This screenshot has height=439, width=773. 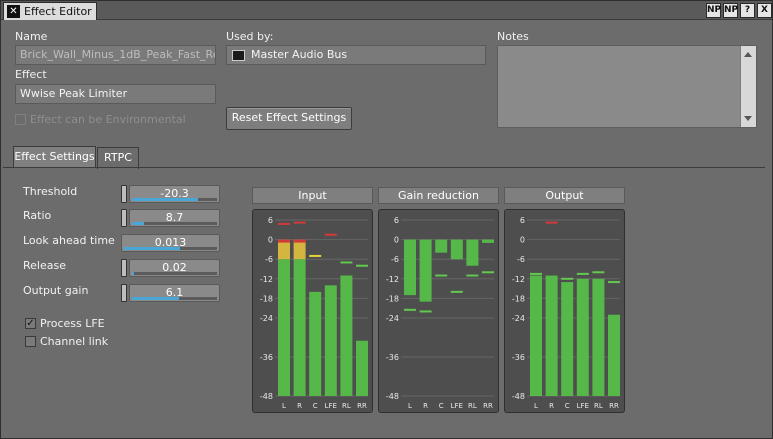 I want to click on wwise-logo-icon: ✕, so click(x=13, y=11).